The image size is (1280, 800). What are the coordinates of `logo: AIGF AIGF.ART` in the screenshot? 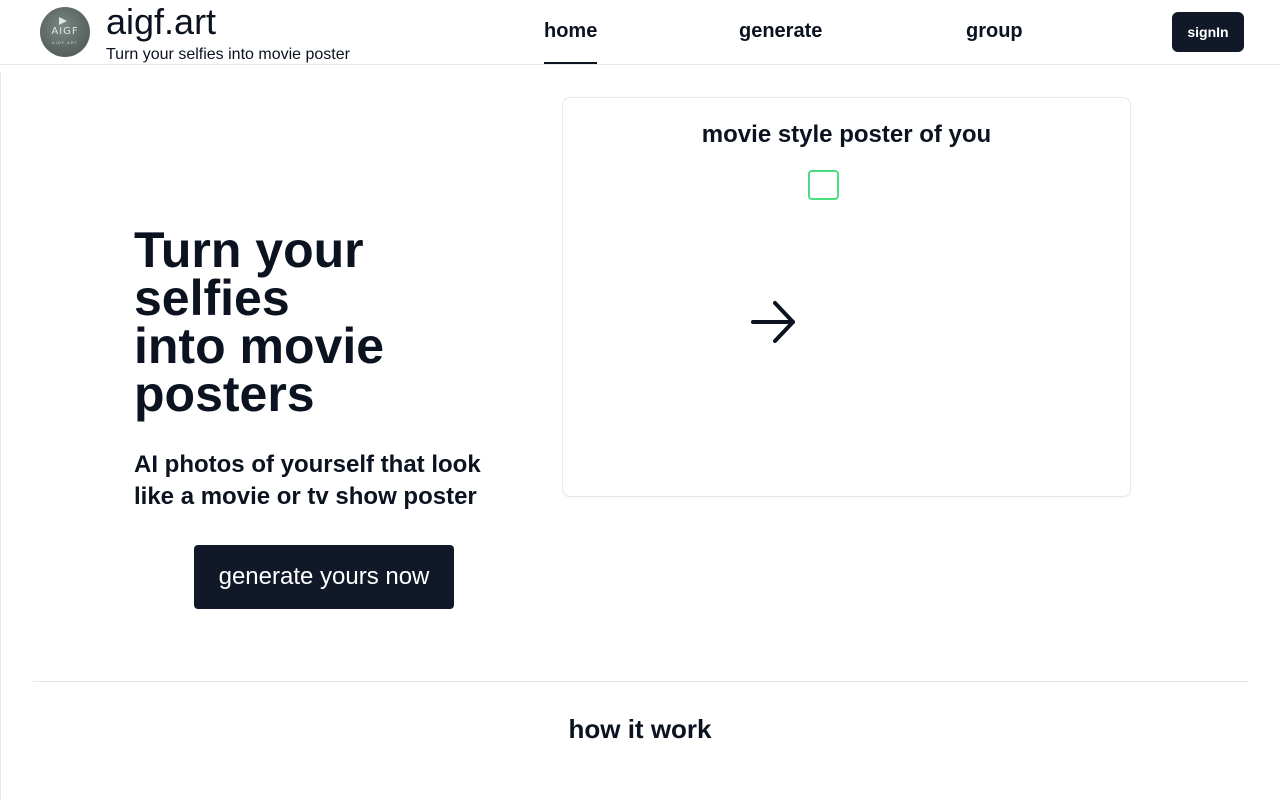 It's located at (65, 32).